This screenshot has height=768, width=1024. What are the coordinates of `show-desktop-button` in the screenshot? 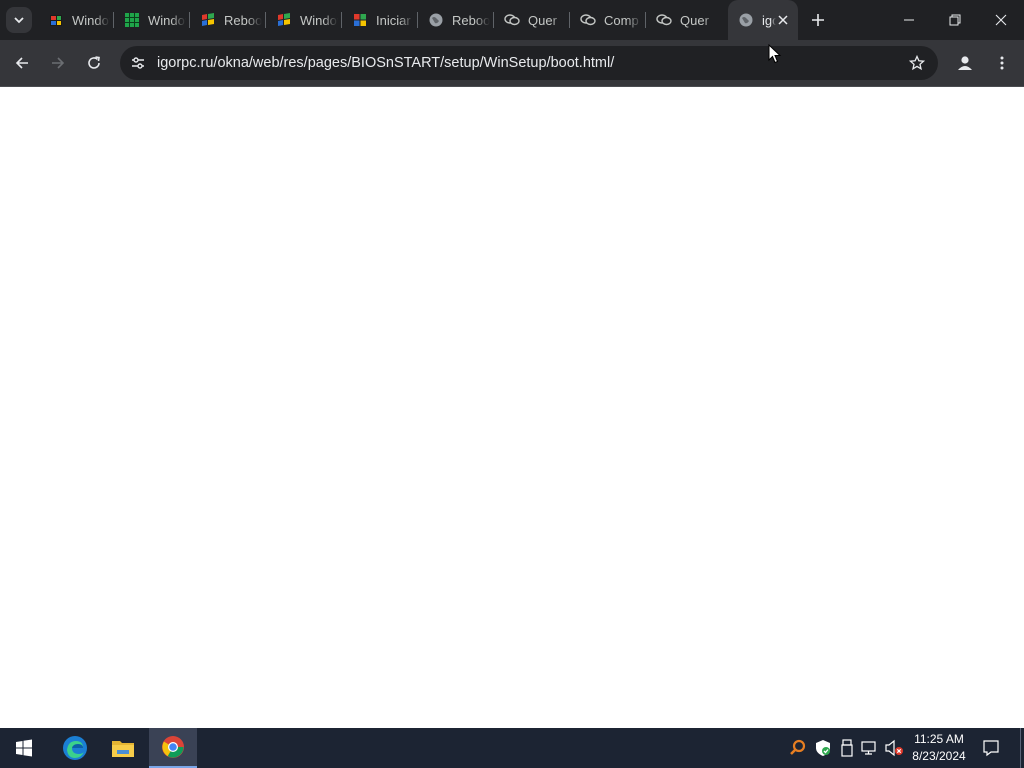 It's located at (1022, 748).